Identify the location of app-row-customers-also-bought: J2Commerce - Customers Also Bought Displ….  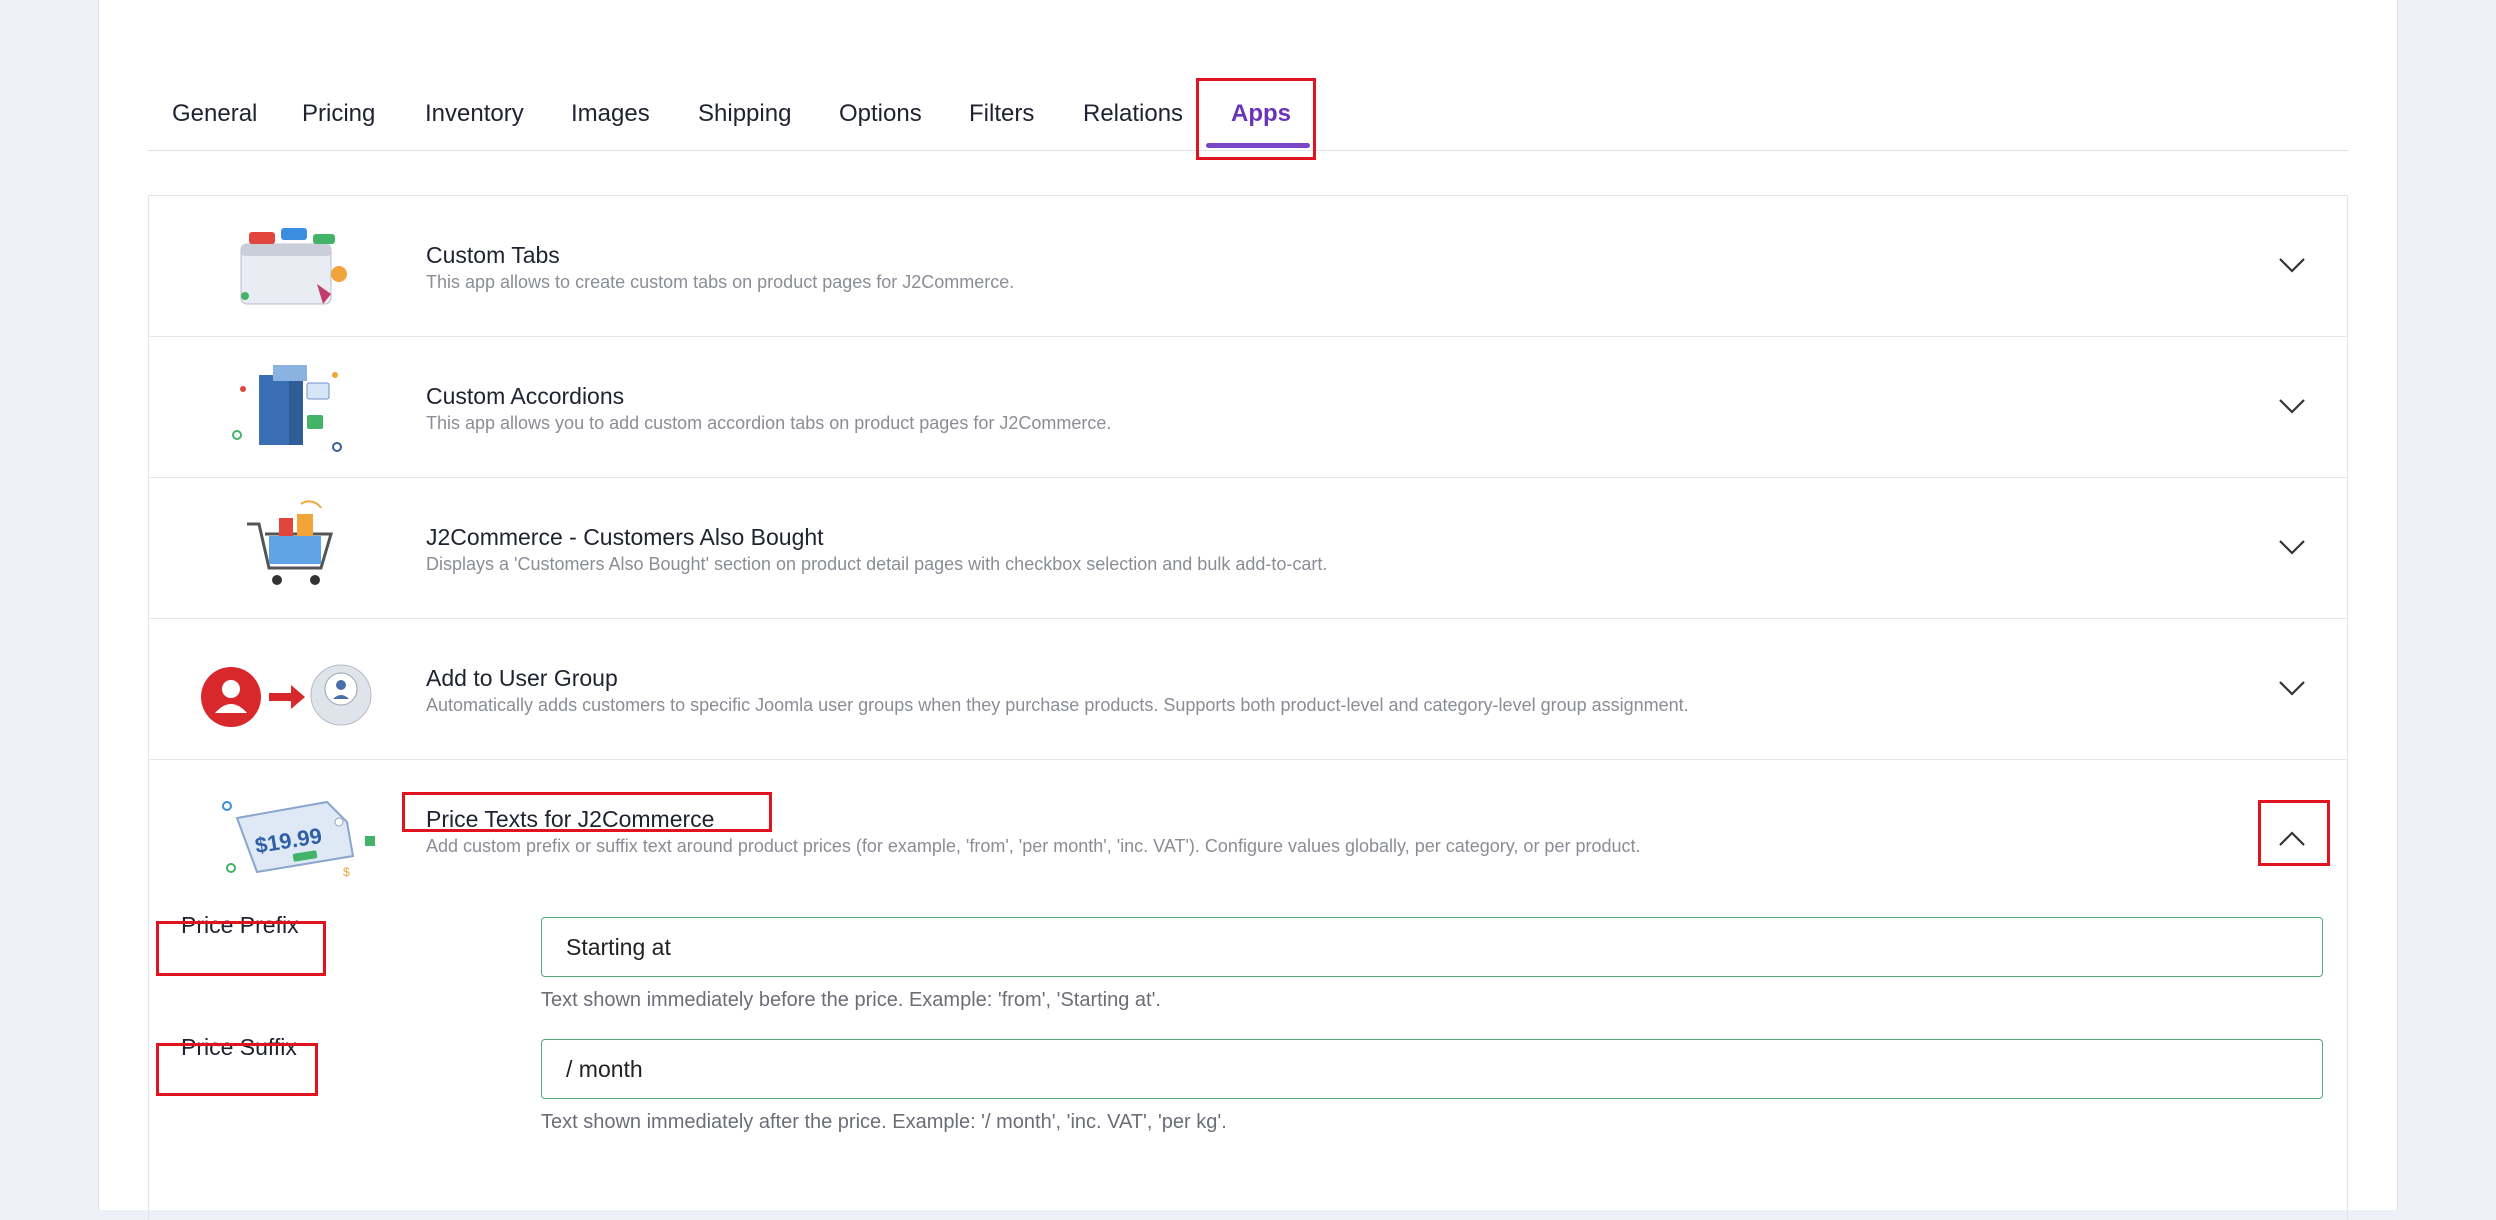
(1248, 548).